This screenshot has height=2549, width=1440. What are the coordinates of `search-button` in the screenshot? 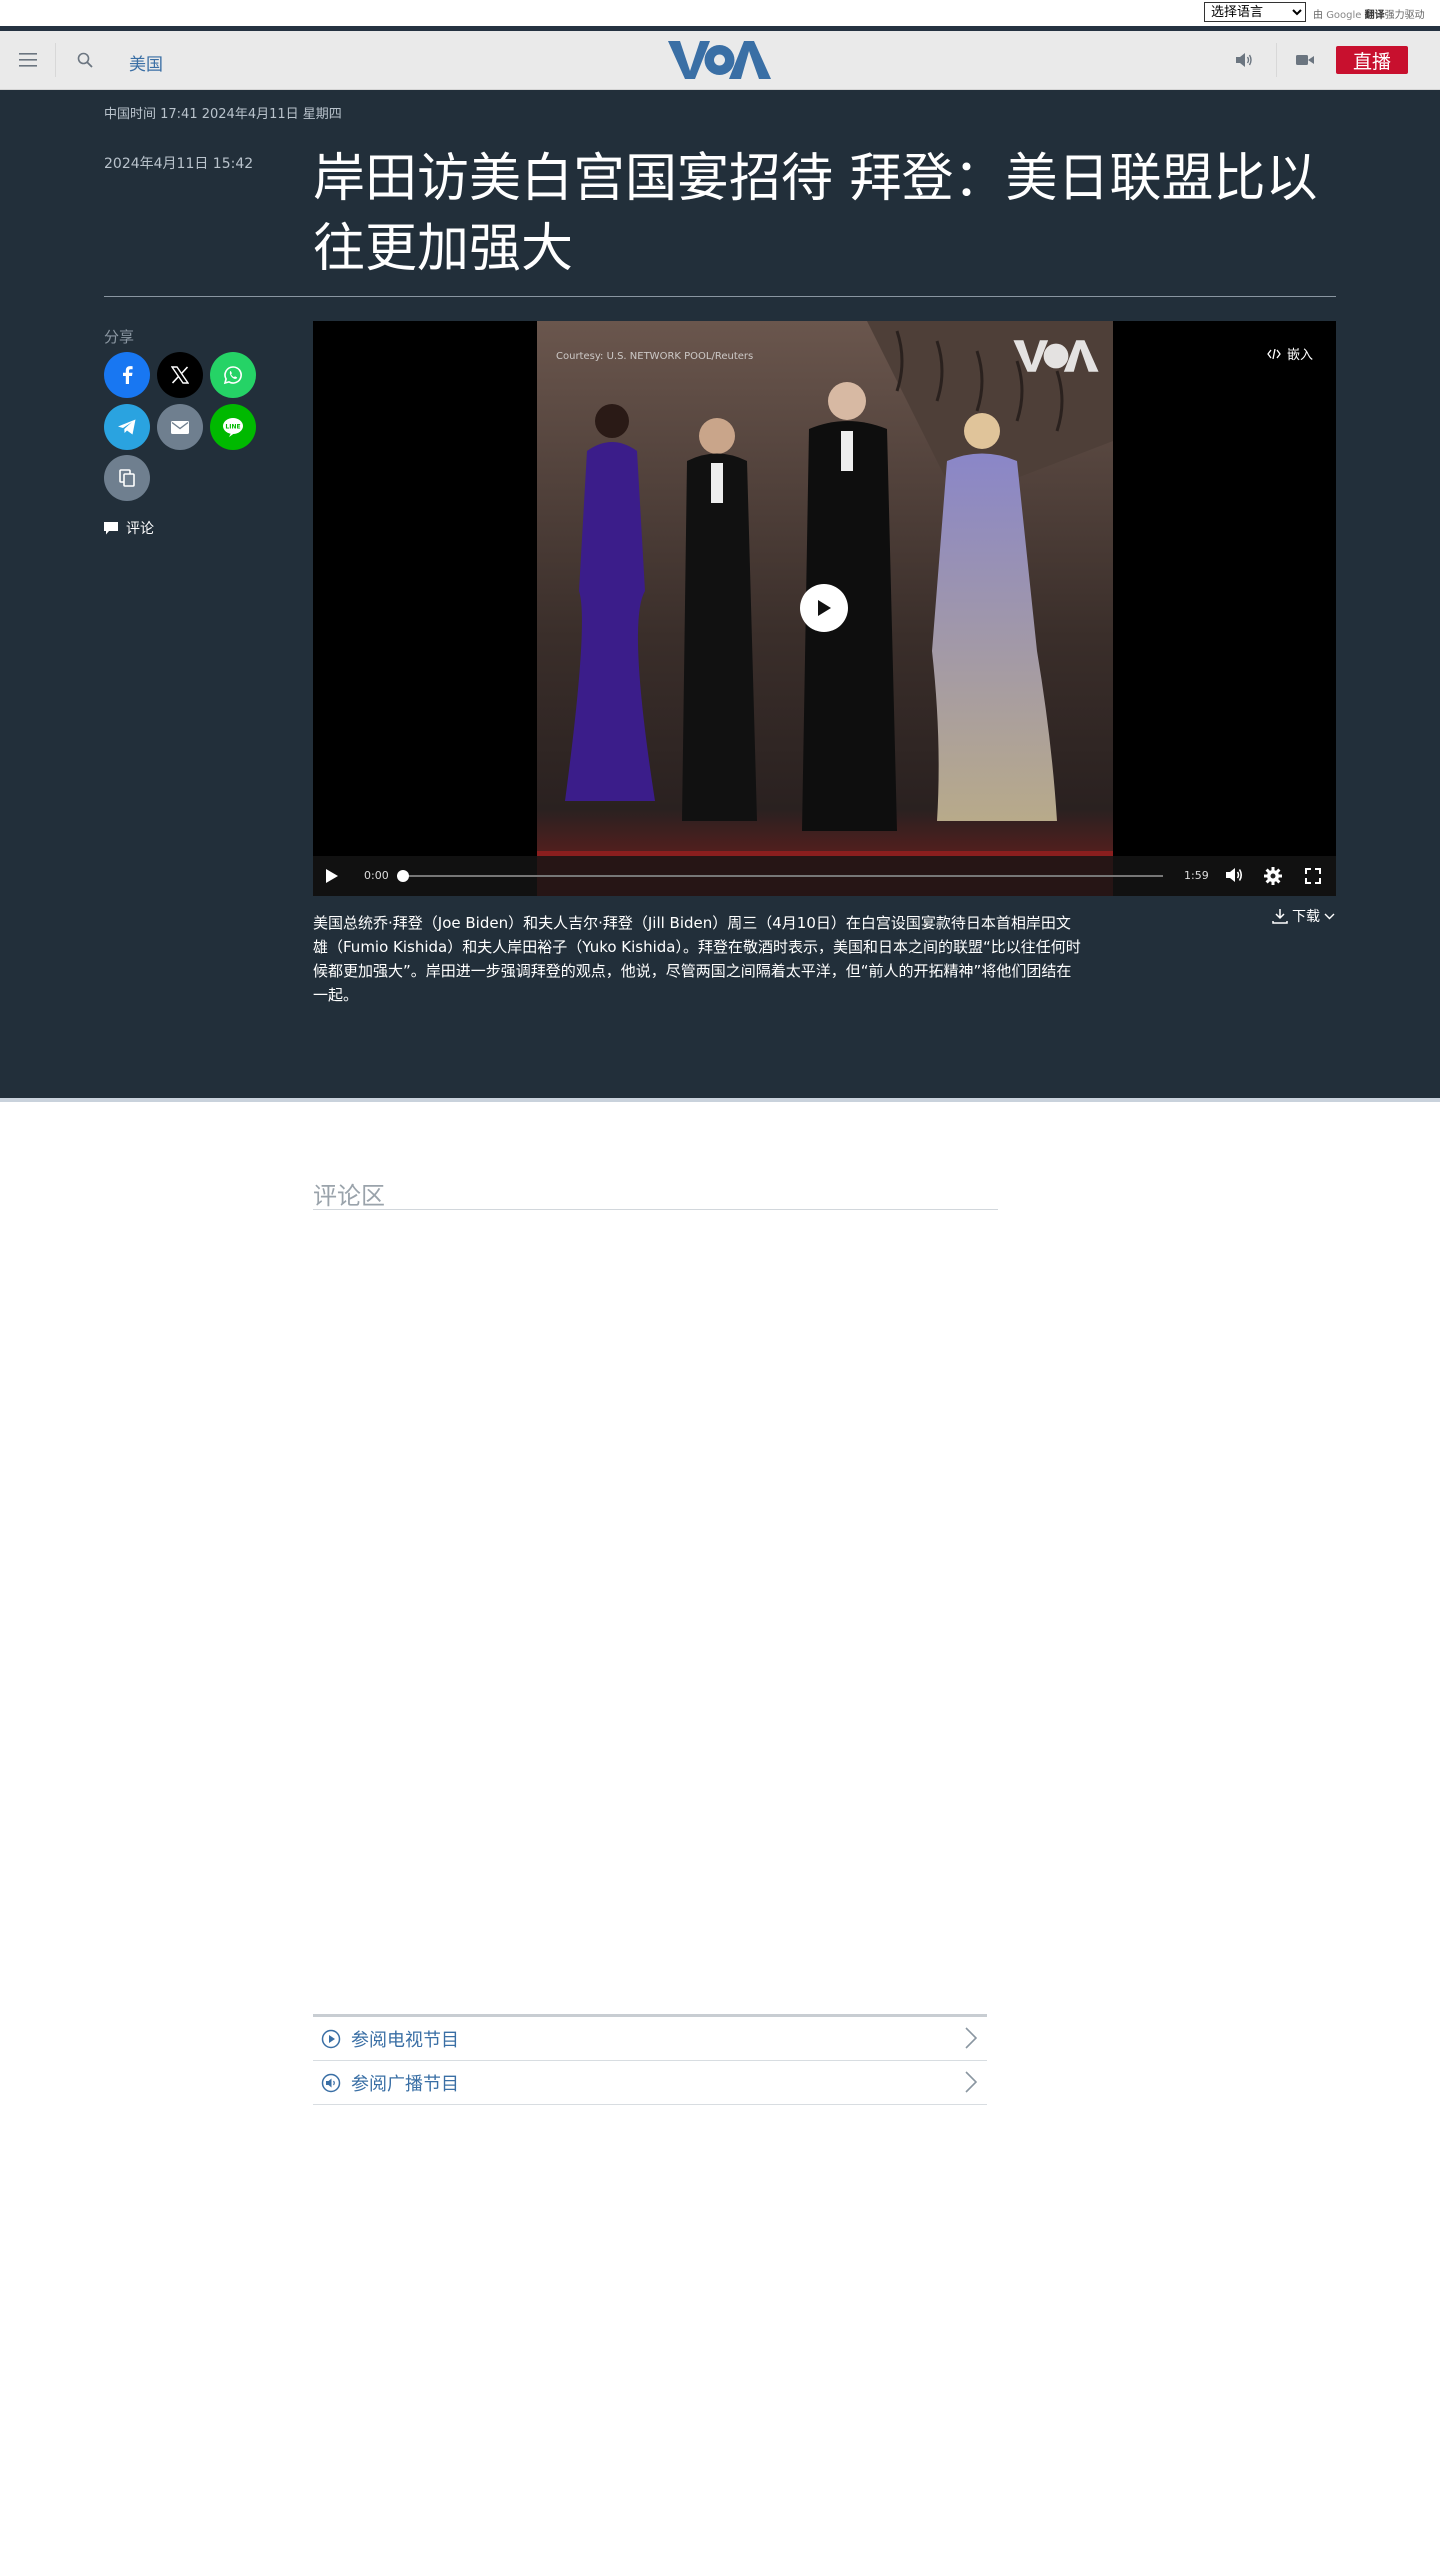 It's located at (85, 60).